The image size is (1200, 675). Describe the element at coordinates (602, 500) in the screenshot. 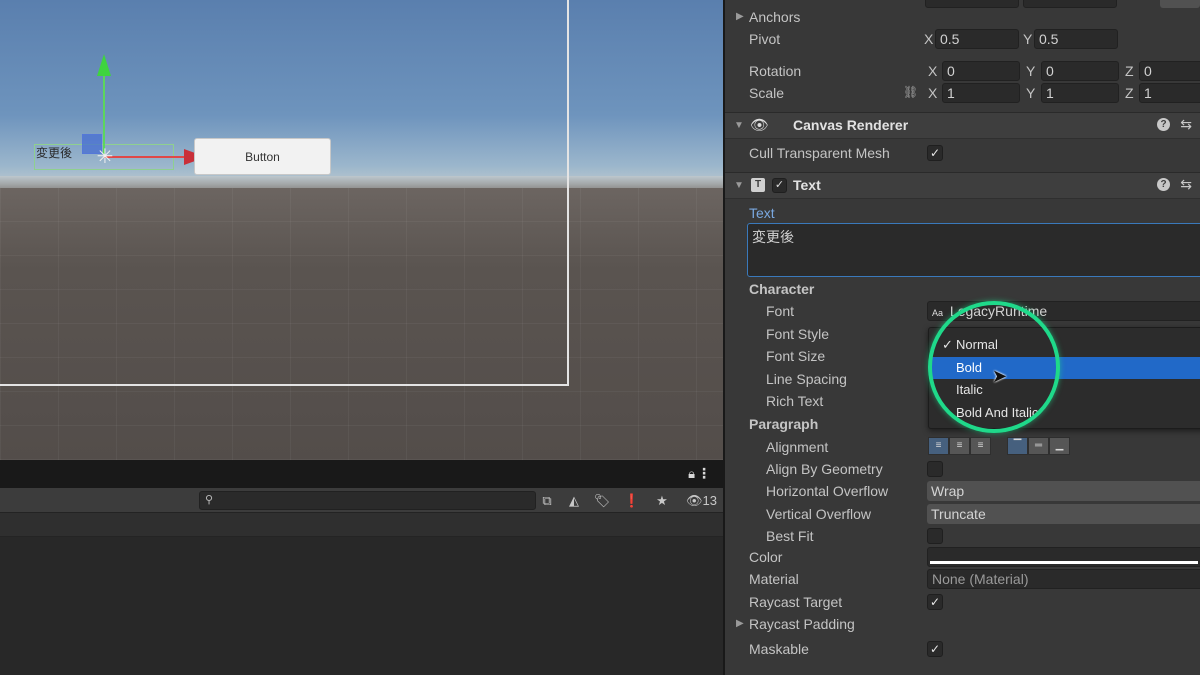

I see `filter-by-label-icon: 🏷︎` at that location.